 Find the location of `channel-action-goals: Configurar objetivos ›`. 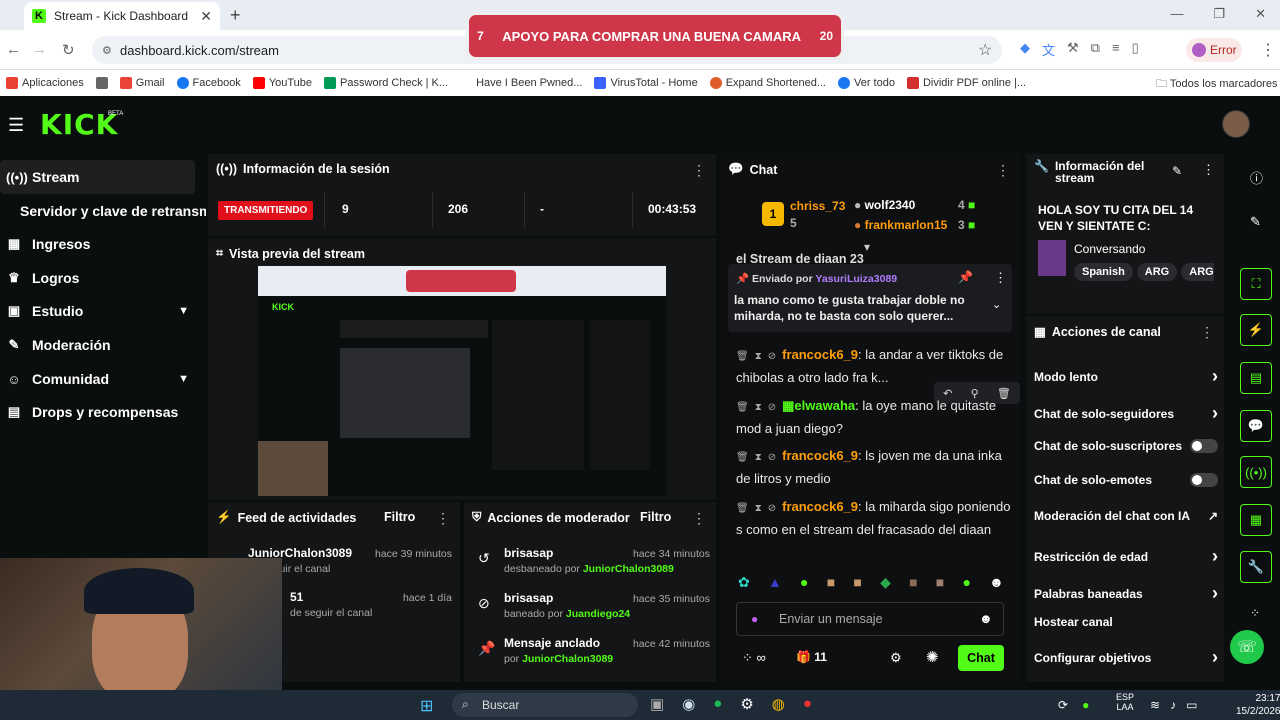

channel-action-goals: Configurar objetivos › is located at coordinates (1126, 657).